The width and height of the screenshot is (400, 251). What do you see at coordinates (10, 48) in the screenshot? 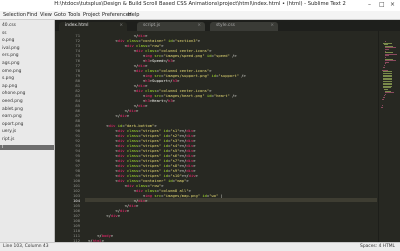
I see `sidebar-file-item: ival.png` at bounding box center [10, 48].